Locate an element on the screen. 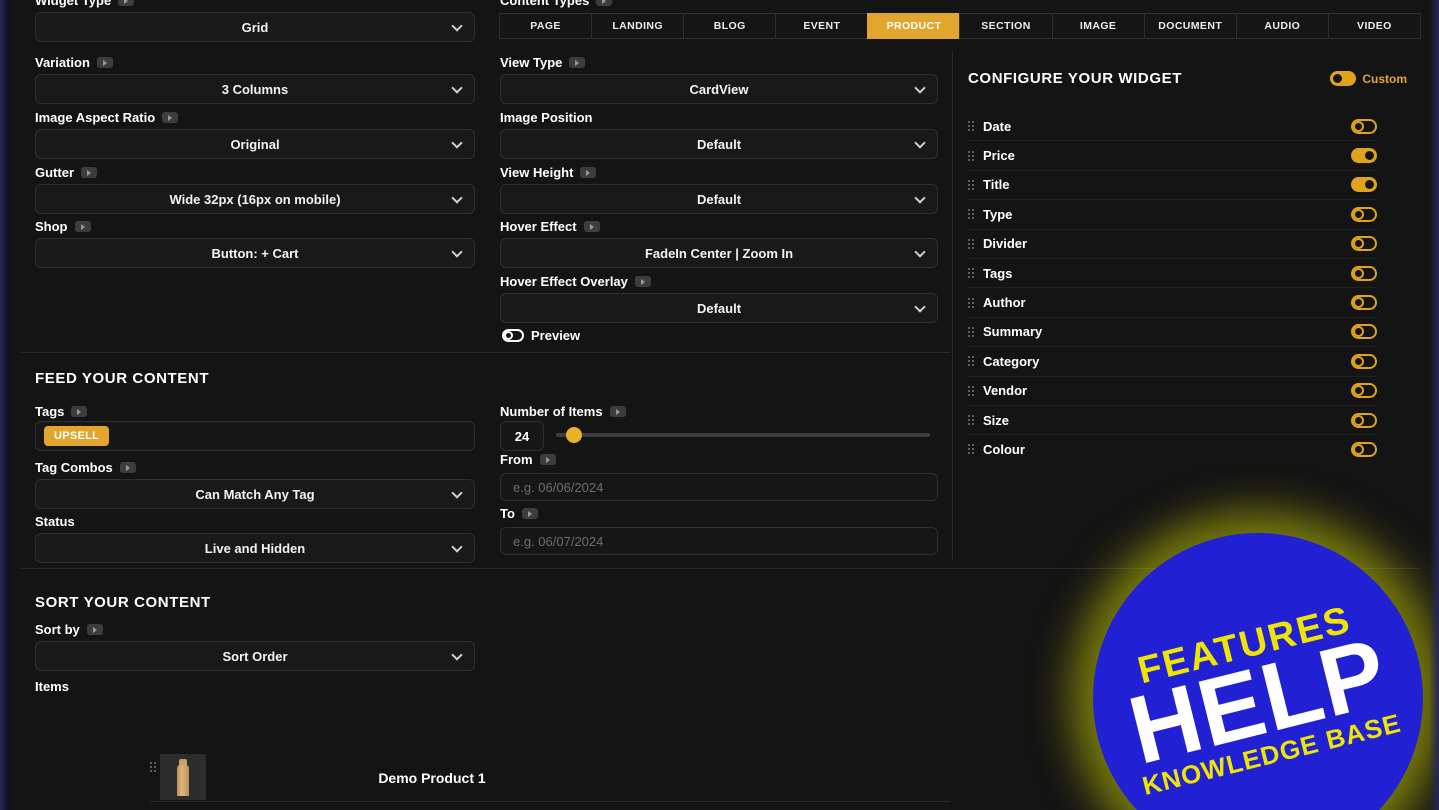  shop-field: Shop Button: + Cart is located at coordinates (255, 243).